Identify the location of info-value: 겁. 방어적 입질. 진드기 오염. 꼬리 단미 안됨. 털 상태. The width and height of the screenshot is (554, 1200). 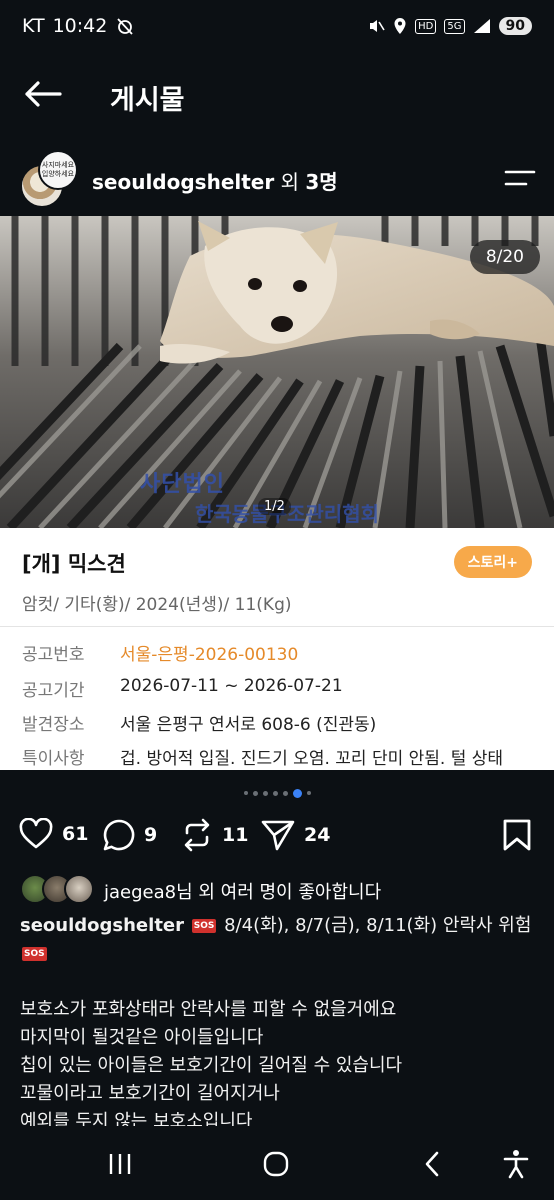
(312, 759).